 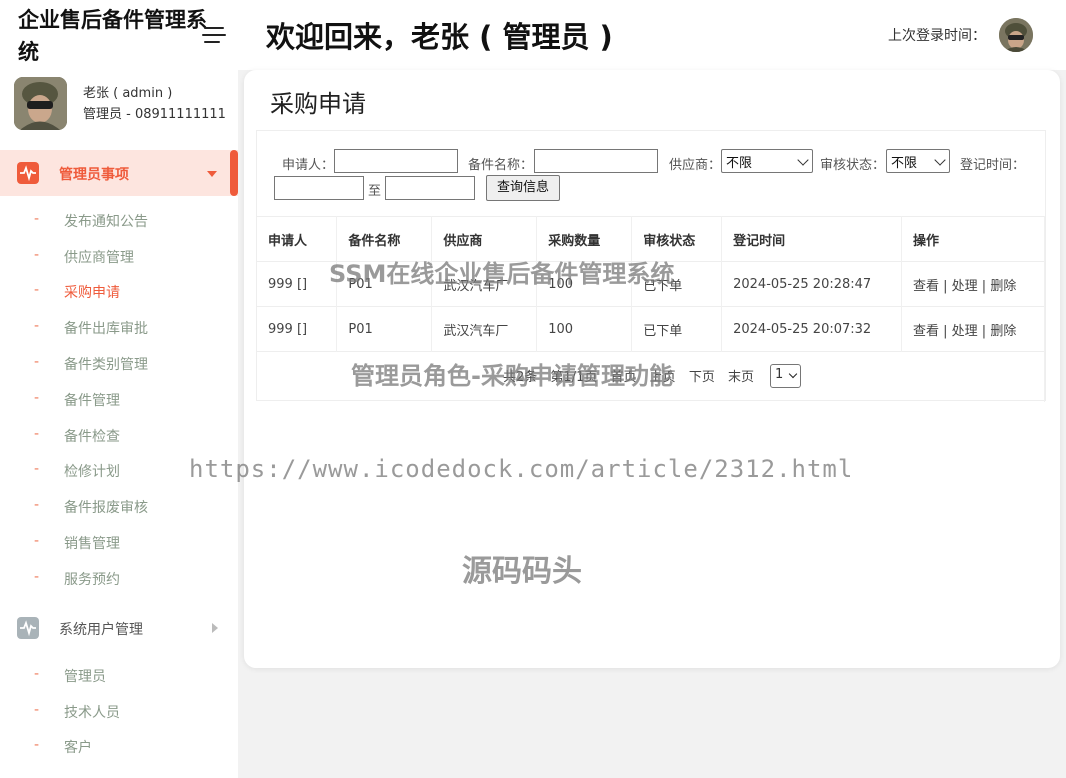 I want to click on column-header: 备件名称, so click(x=384, y=239).